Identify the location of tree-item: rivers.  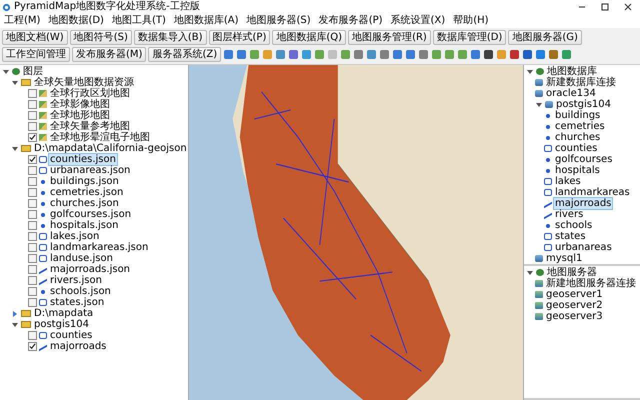
(569, 214).